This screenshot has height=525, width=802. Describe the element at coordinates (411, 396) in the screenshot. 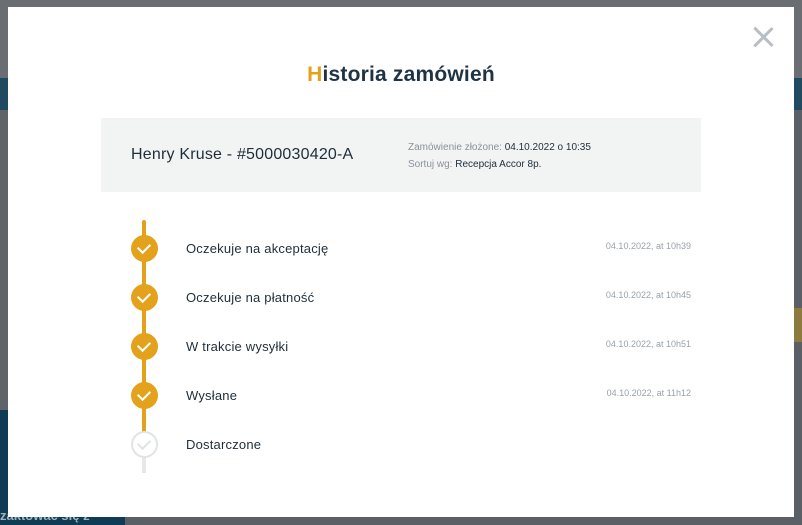

I see `timeline-step: Wysłane 04.10.2022, at 11h12` at that location.